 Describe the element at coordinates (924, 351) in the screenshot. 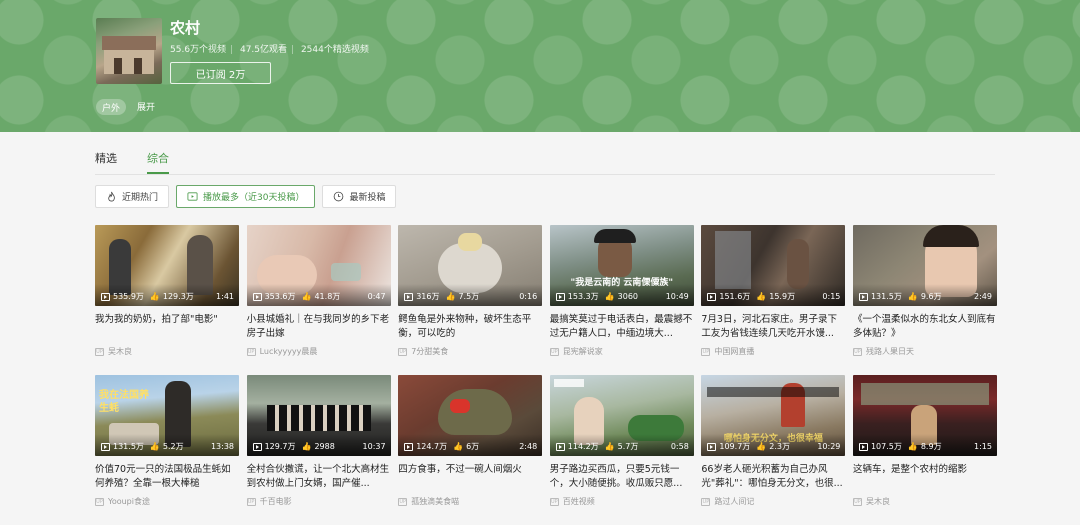

I see `video-author: UP 残路人果日天` at that location.